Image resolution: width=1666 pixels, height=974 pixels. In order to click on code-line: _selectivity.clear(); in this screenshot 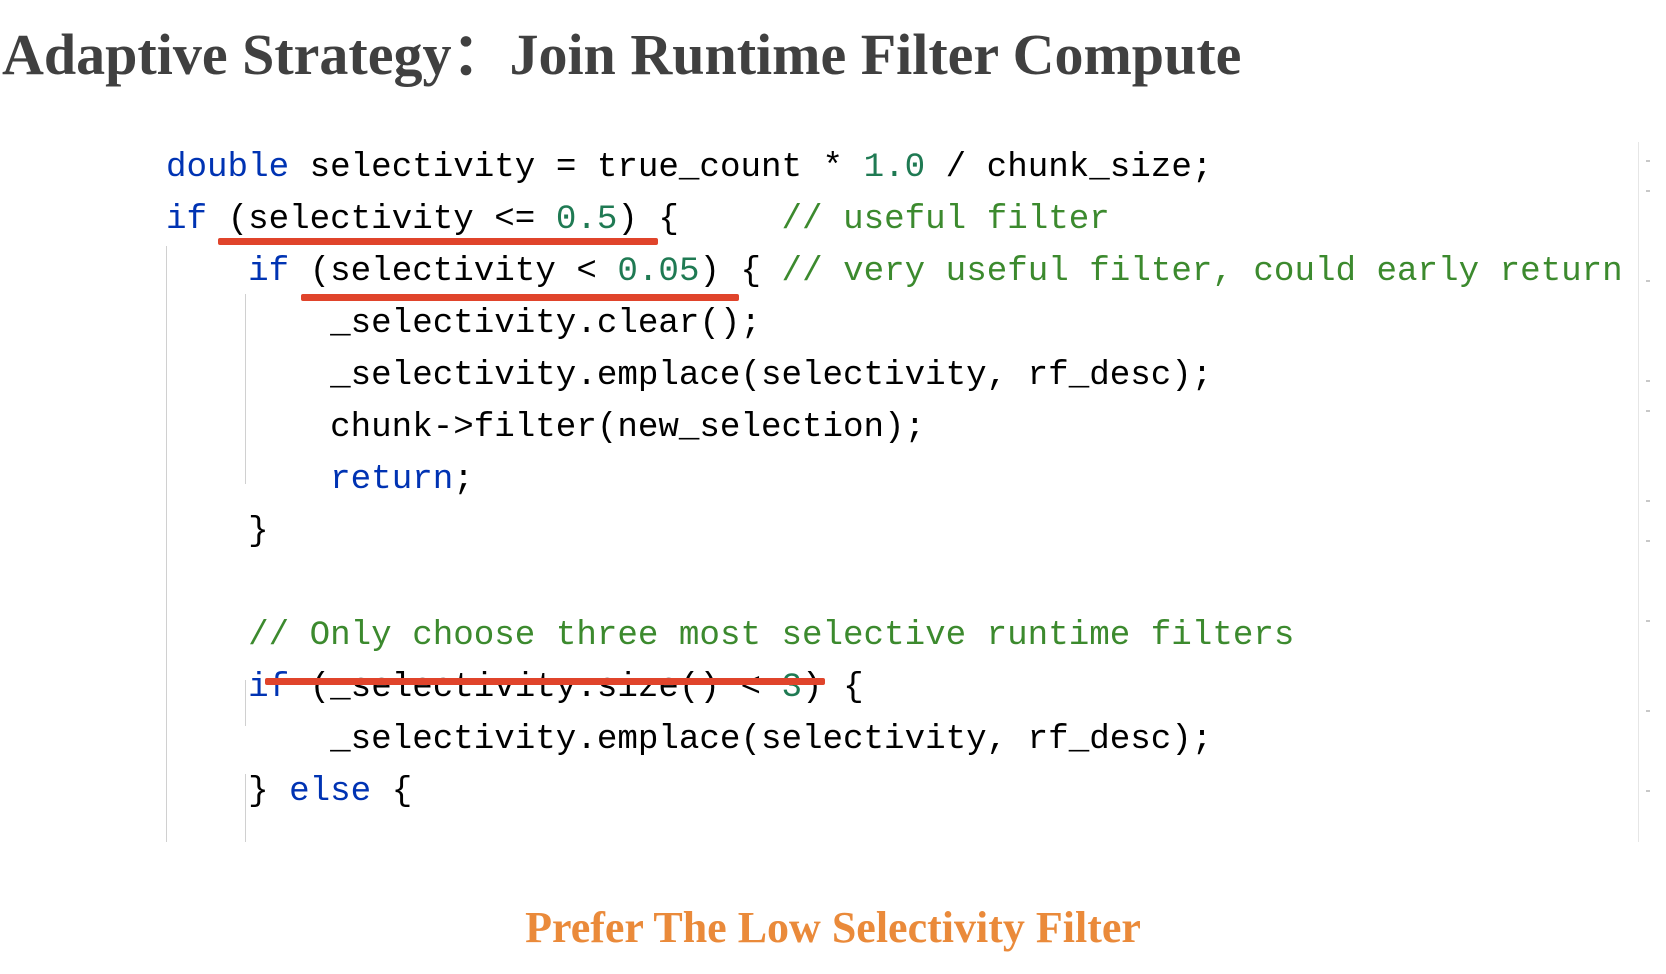, I will do `click(463, 324)`.